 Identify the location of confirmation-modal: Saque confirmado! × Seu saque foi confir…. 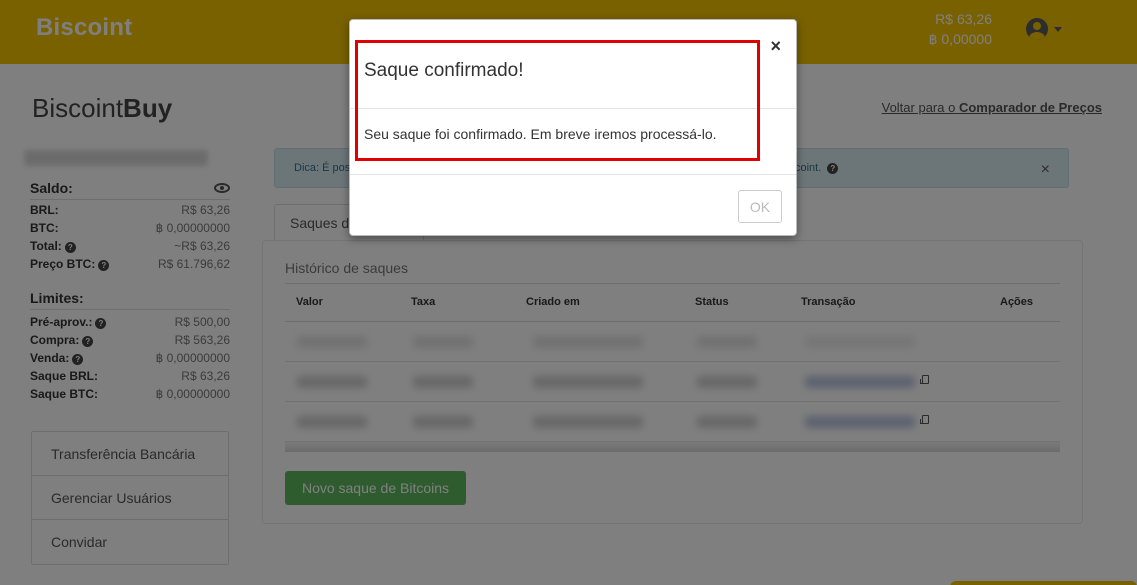
(573, 127).